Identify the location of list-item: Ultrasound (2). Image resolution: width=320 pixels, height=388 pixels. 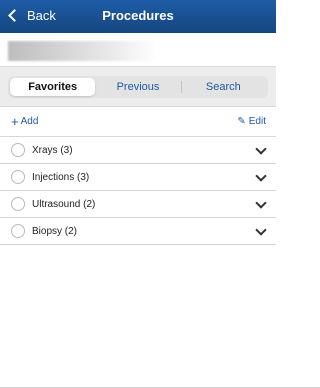
(138, 204).